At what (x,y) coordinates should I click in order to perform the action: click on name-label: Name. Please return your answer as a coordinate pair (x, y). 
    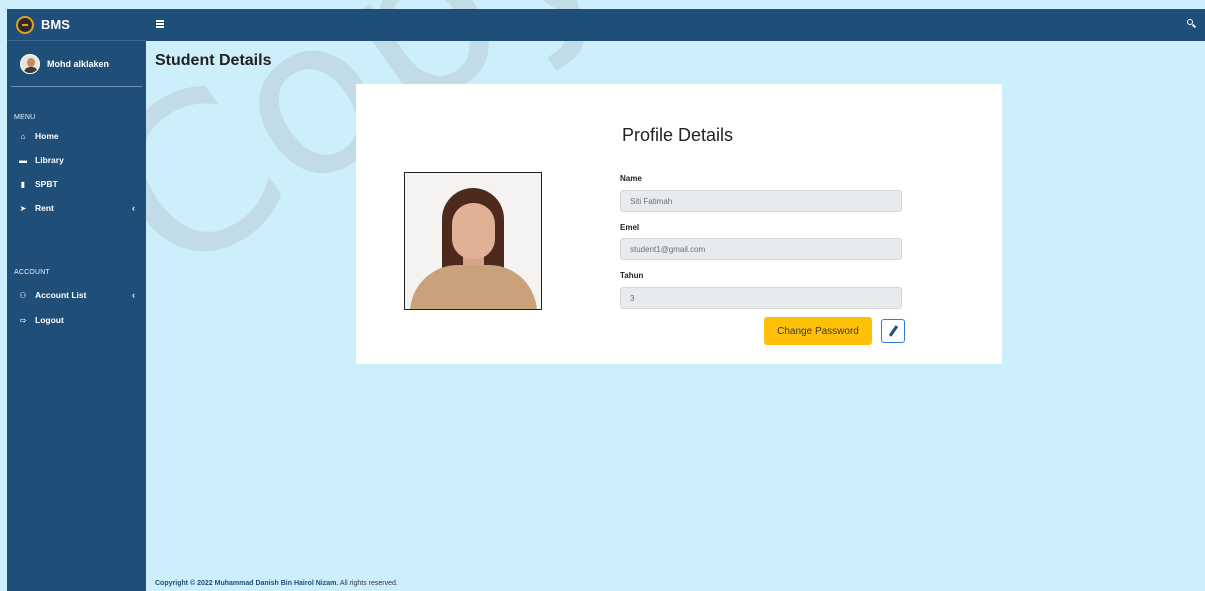
    Looking at the image, I should click on (631, 178).